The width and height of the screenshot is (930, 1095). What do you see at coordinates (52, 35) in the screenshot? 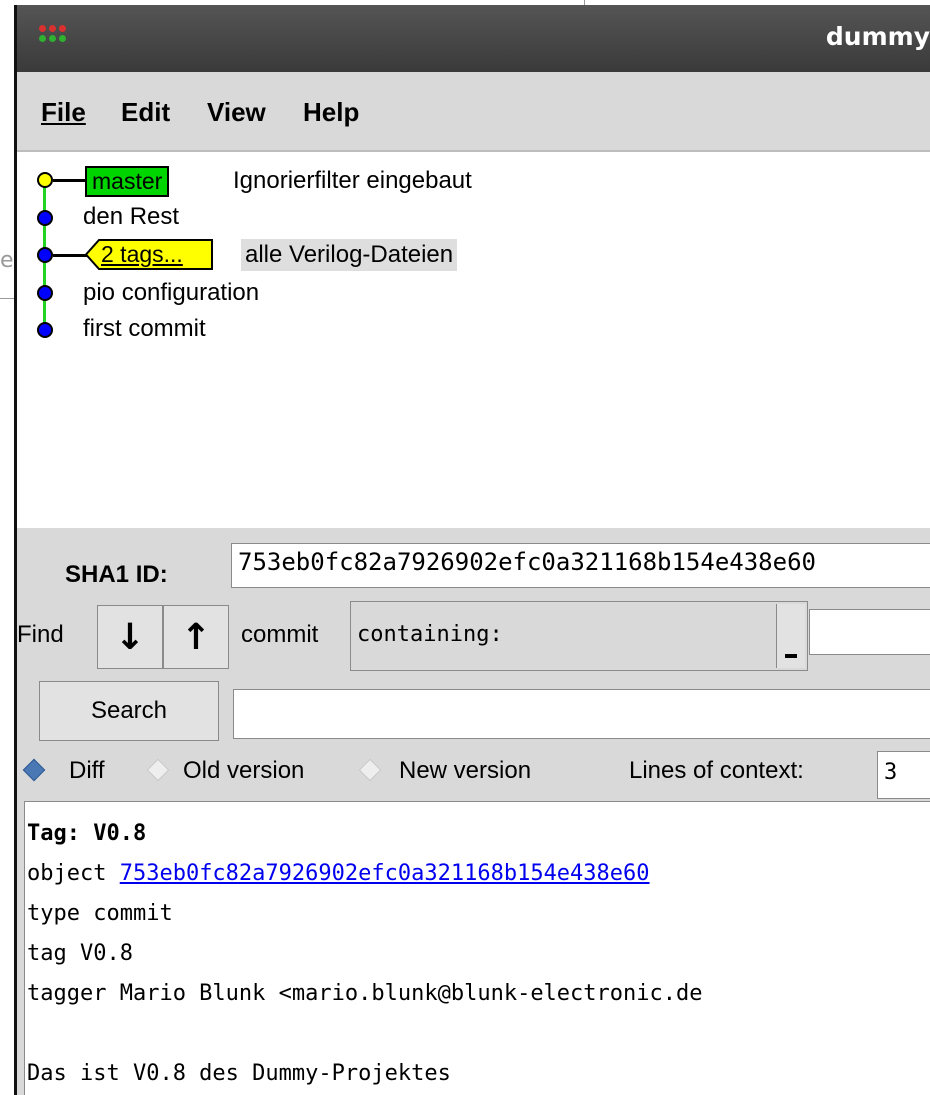
I see `window-menu-icon` at bounding box center [52, 35].